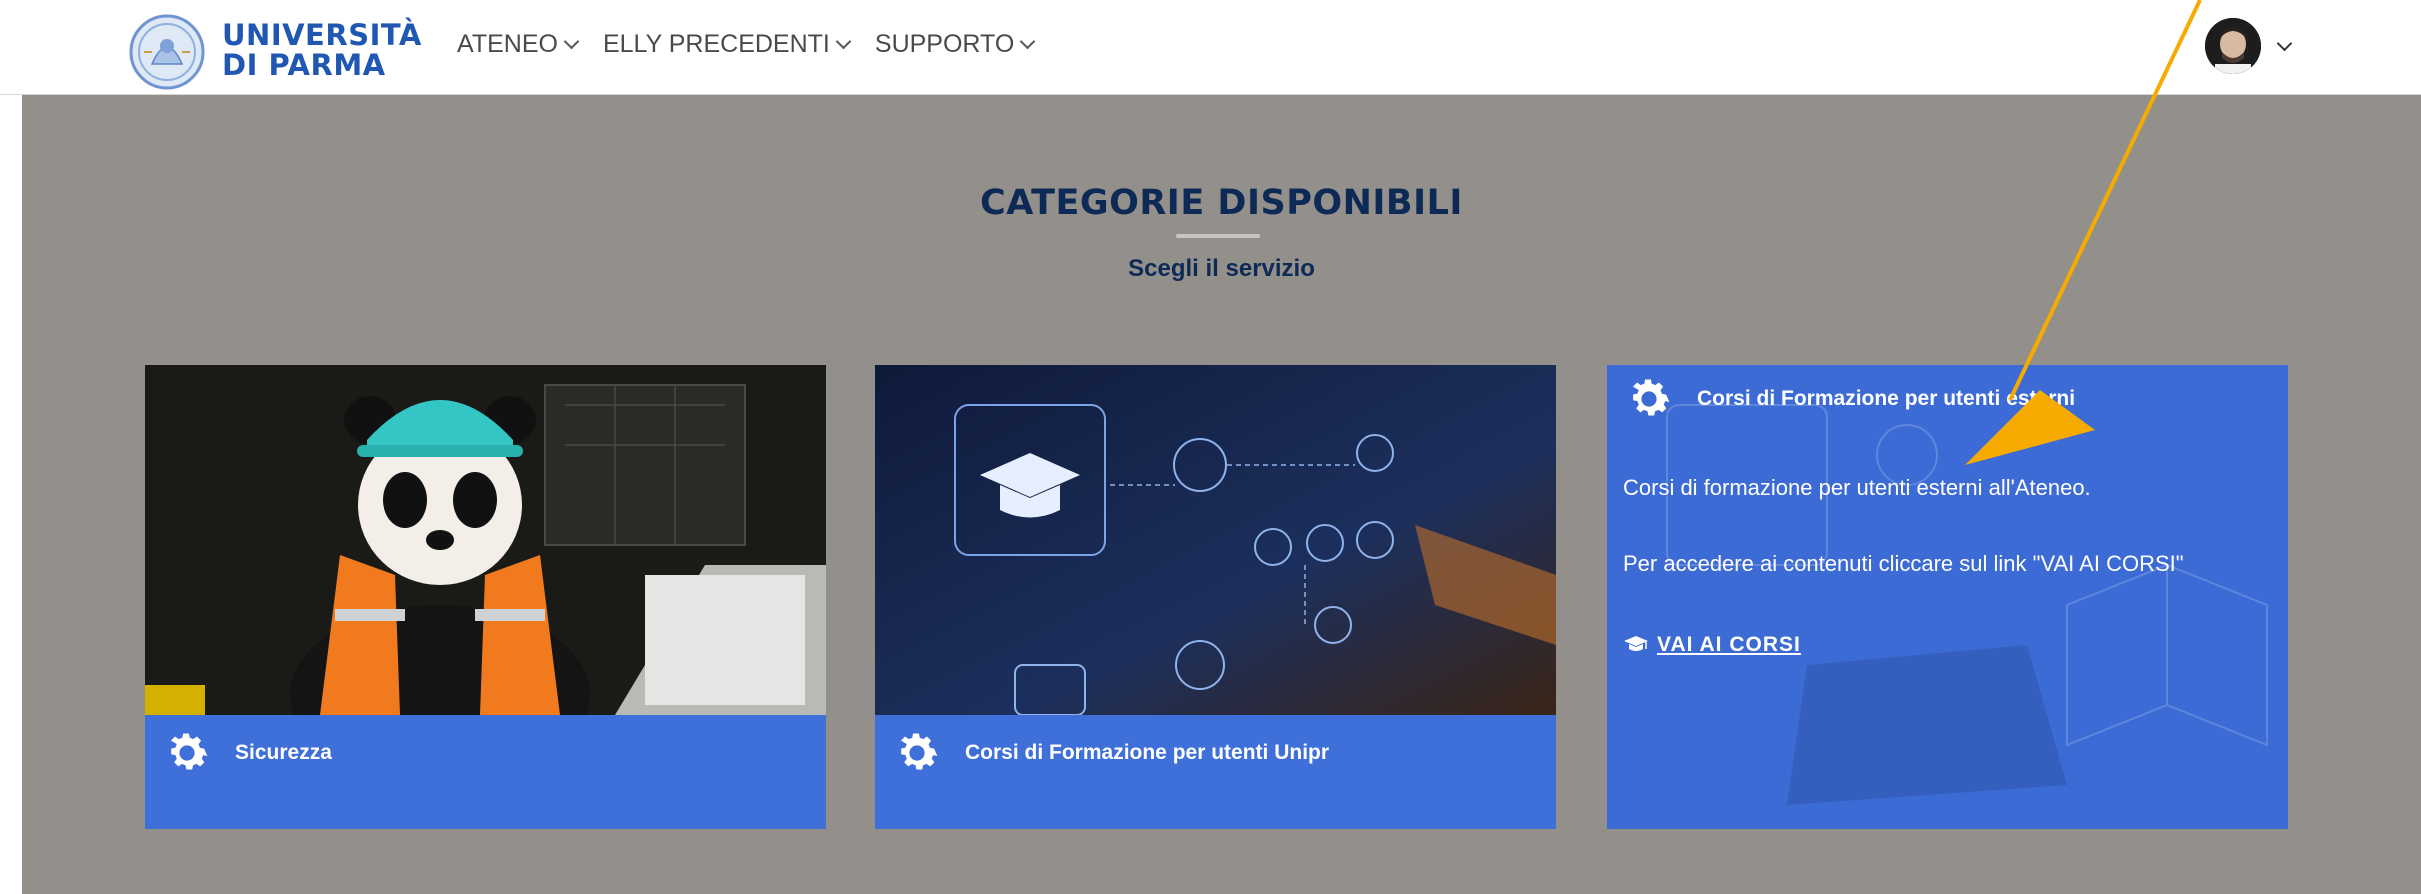 Image resolution: width=2421 pixels, height=894 pixels. What do you see at coordinates (322, 35) in the screenshot?
I see `brand-line-1: UNIVERSITÀ` at bounding box center [322, 35].